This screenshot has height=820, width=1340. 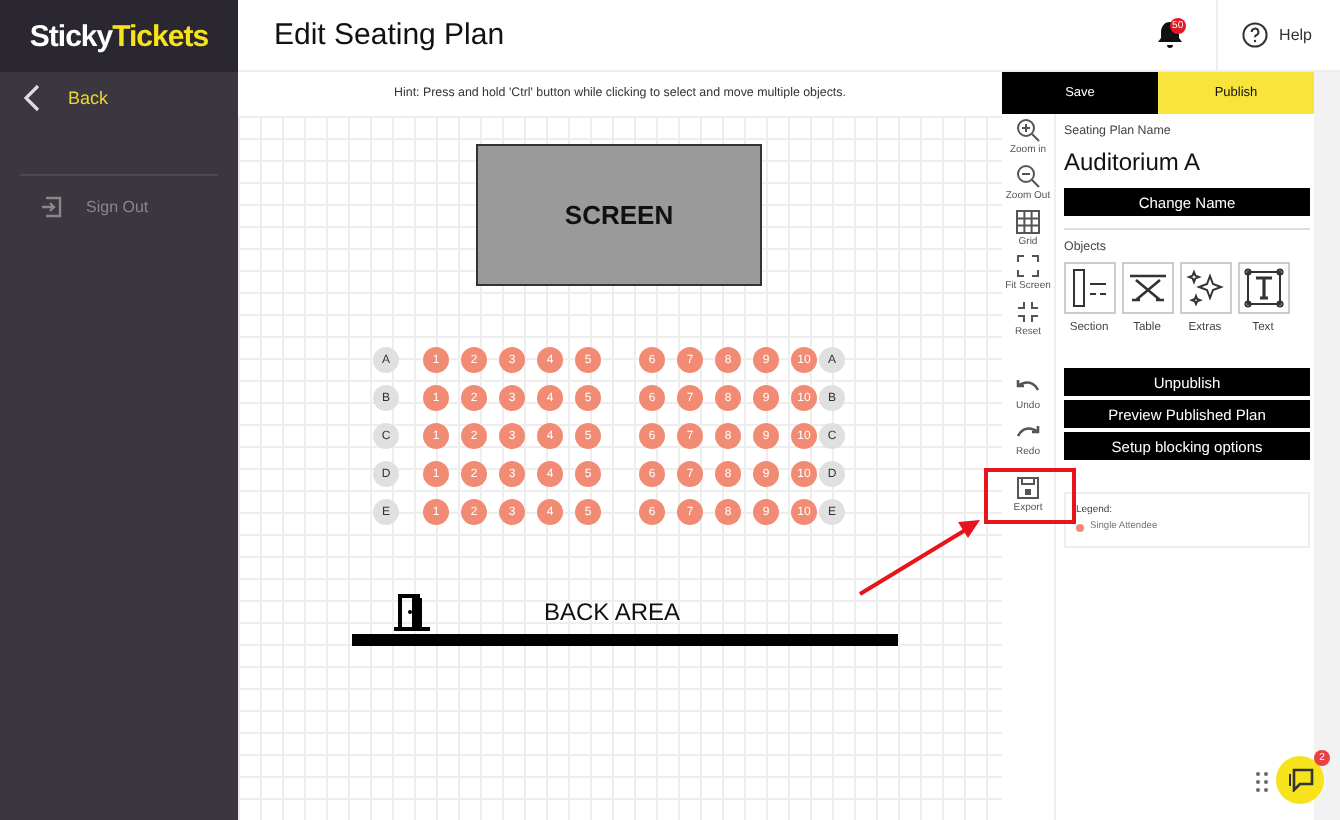 What do you see at coordinates (612, 612) in the screenshot?
I see `back-area-label: BACK AREA` at bounding box center [612, 612].